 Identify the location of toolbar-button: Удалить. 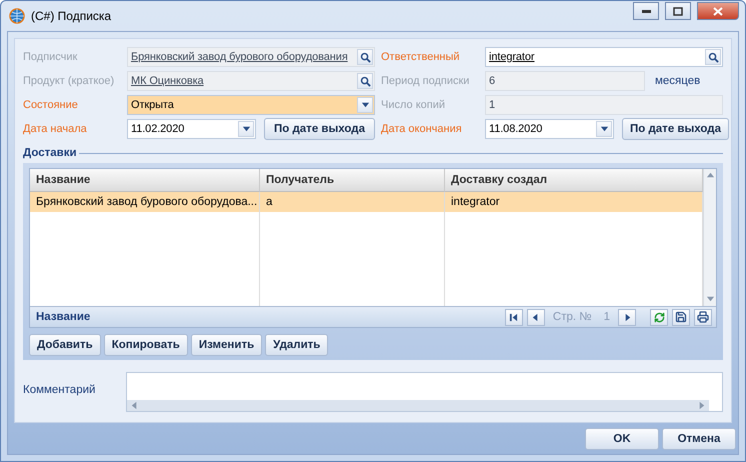
(296, 345).